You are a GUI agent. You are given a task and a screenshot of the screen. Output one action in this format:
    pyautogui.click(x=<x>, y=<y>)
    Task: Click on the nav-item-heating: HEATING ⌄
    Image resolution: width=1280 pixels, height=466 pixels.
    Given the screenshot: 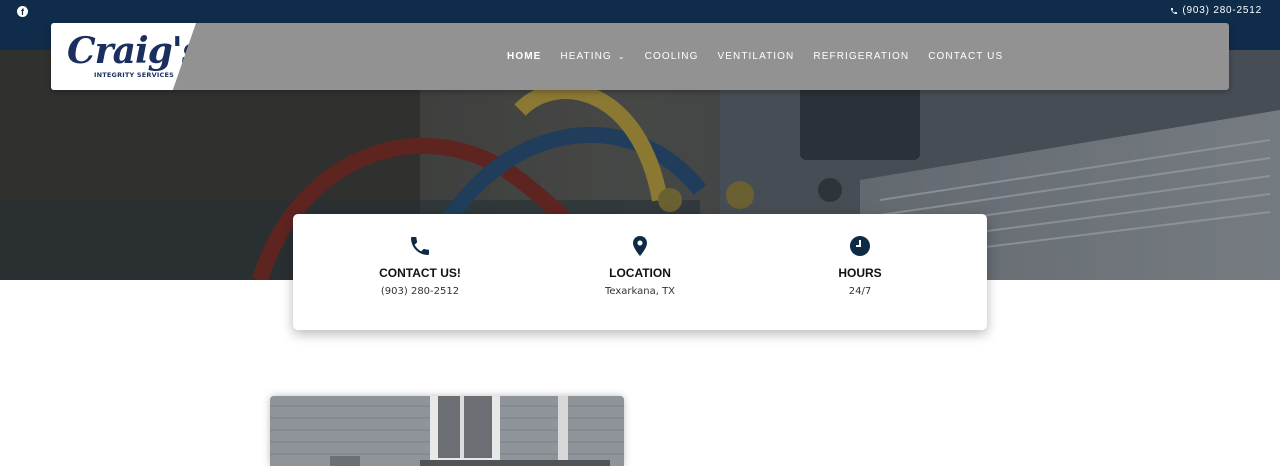 What is the action you would take?
    pyautogui.click(x=592, y=56)
    